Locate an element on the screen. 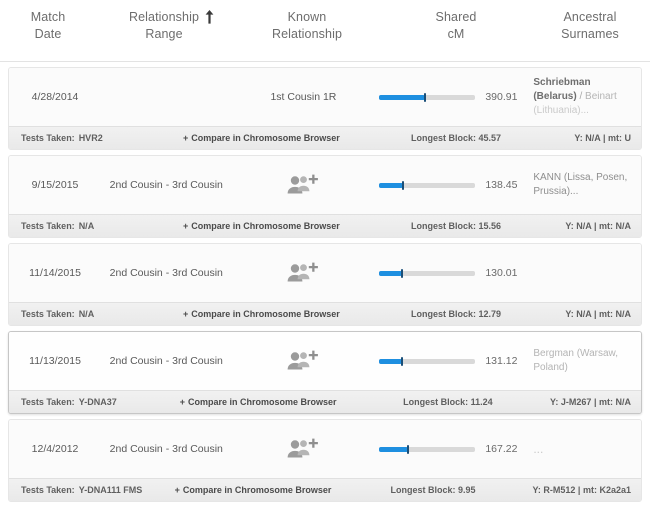 Image resolution: width=650 pixels, height=531 pixels. longest-block-group: Longest Block: 9.95 is located at coordinates (462, 490).